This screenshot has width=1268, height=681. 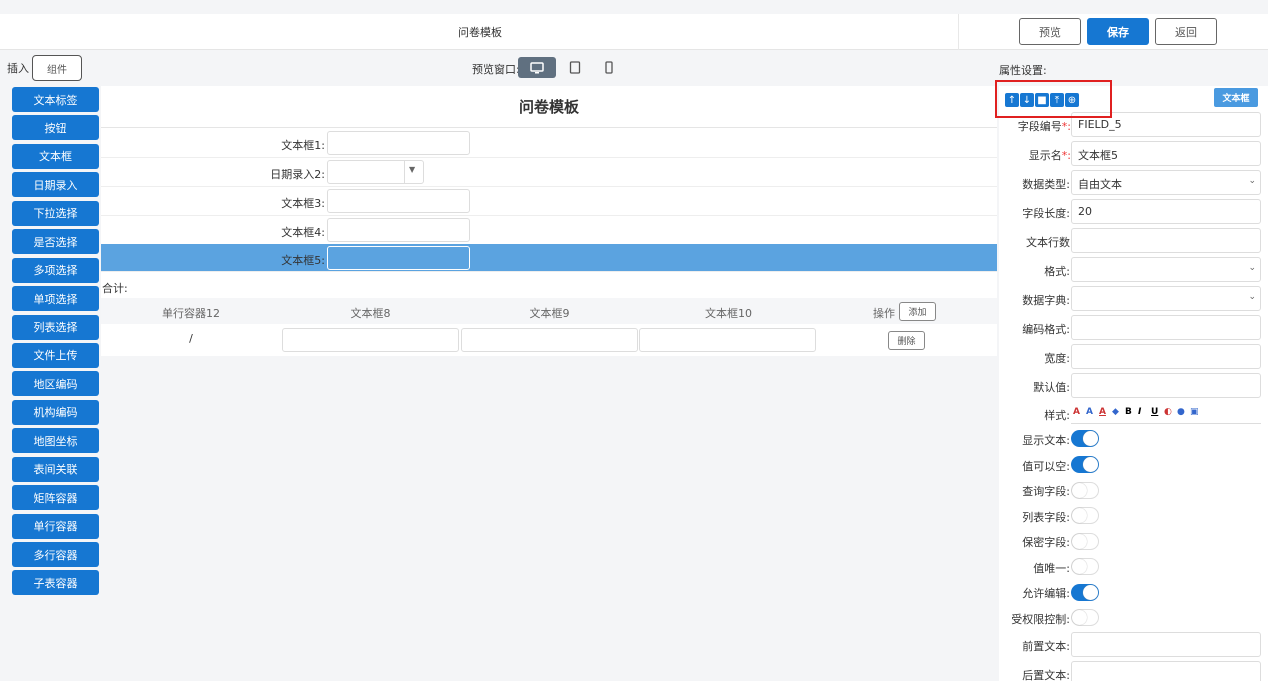 I want to click on column-header: 文本框8, so click(x=370, y=313).